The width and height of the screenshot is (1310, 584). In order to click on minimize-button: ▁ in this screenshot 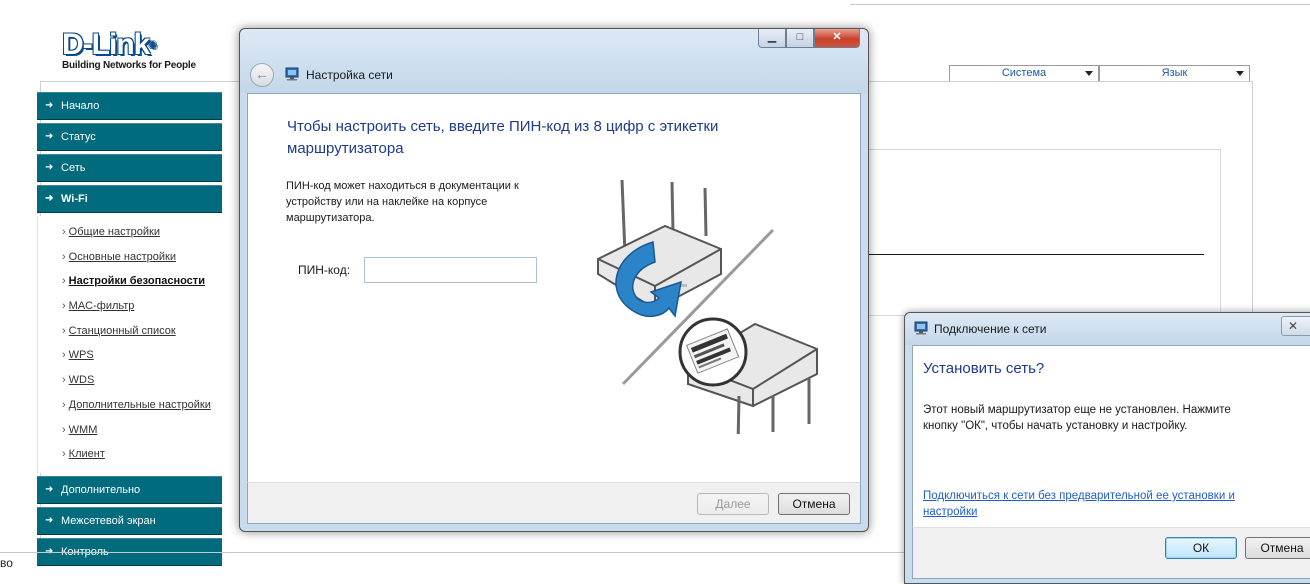, I will do `click(772, 38)`.